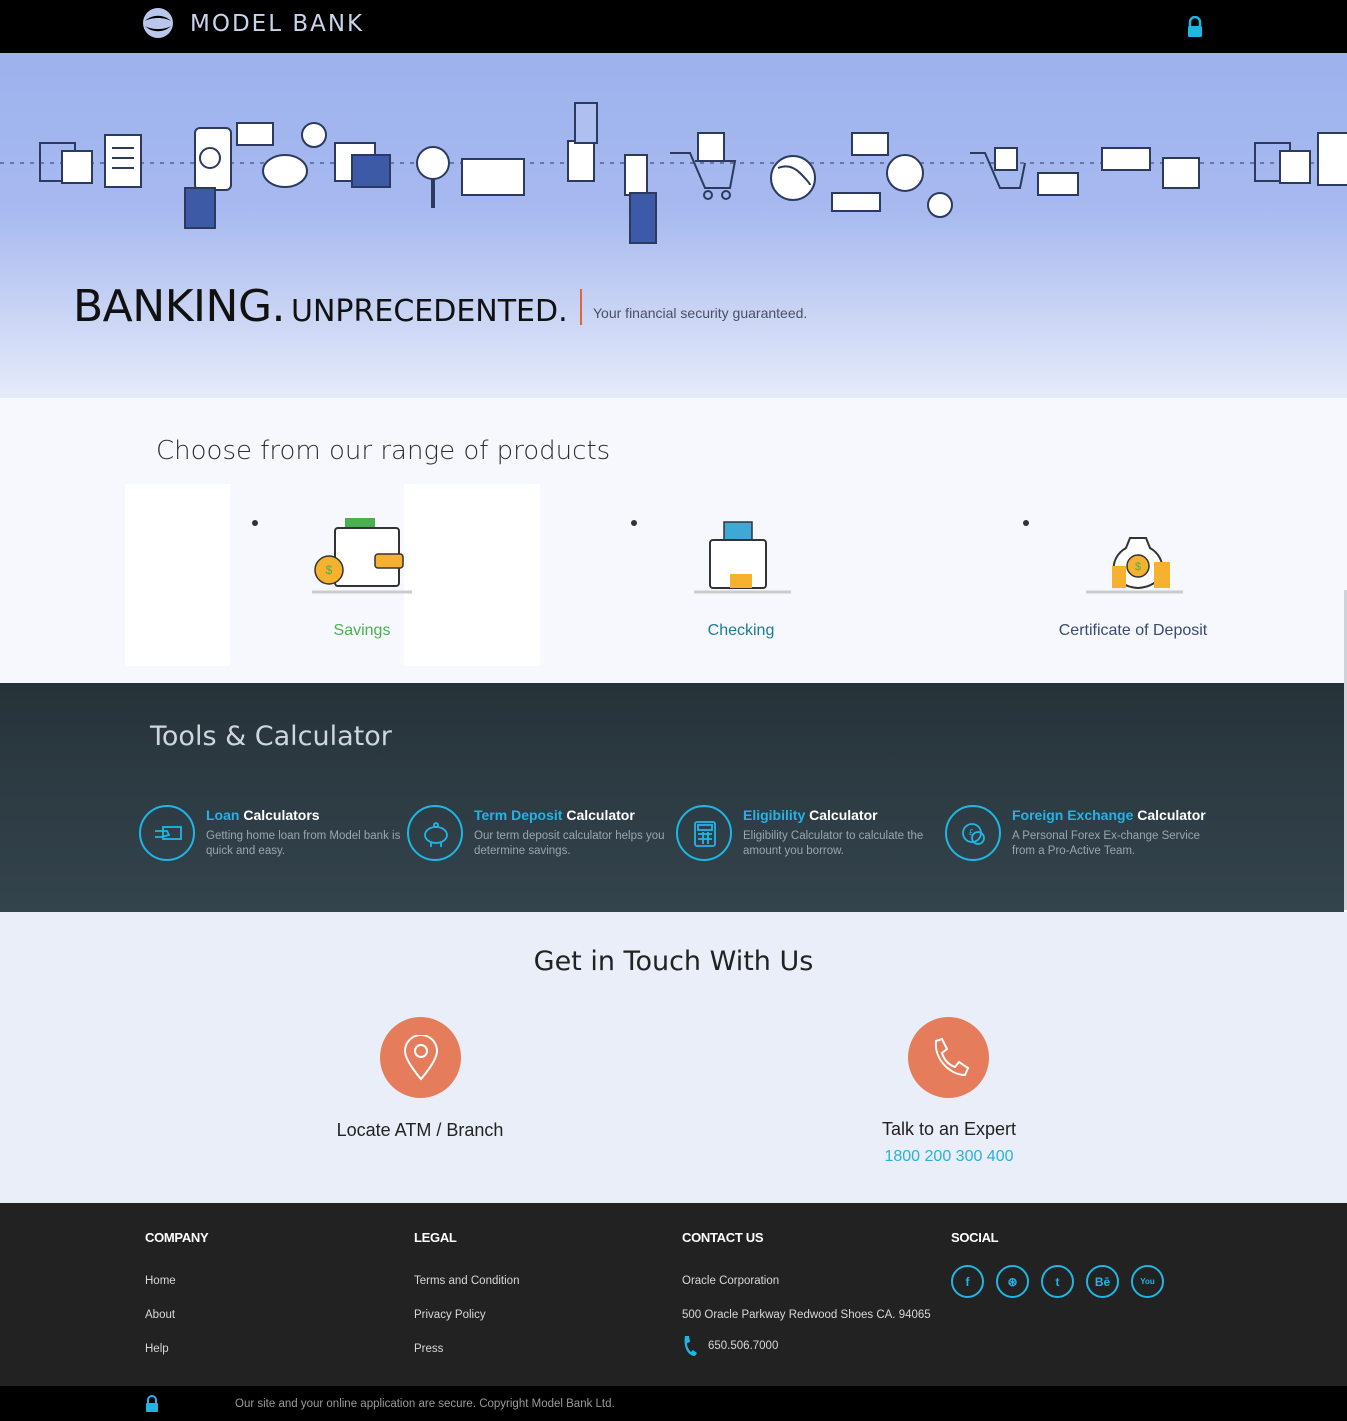 The height and width of the screenshot is (1421, 1347). Describe the element at coordinates (673, 173) in the screenshot. I see `banking-illustration` at that location.